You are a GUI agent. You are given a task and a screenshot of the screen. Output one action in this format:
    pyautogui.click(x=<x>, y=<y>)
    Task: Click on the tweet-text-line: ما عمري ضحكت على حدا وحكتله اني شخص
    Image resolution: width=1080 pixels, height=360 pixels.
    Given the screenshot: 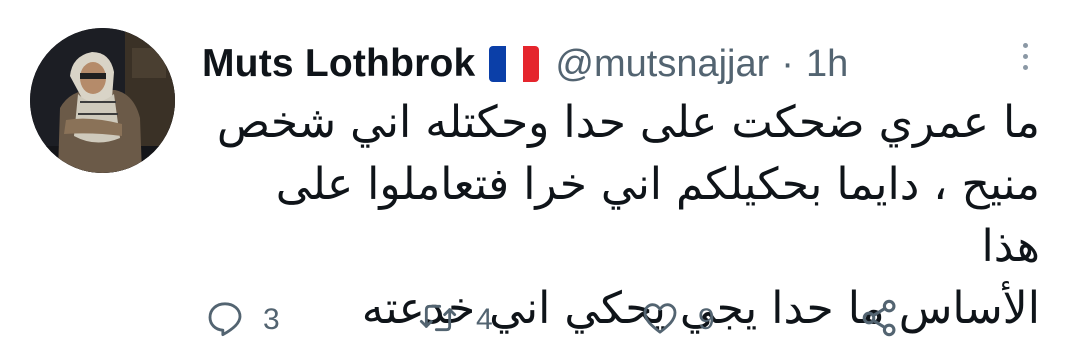 What is the action you would take?
    pyautogui.click(x=628, y=122)
    